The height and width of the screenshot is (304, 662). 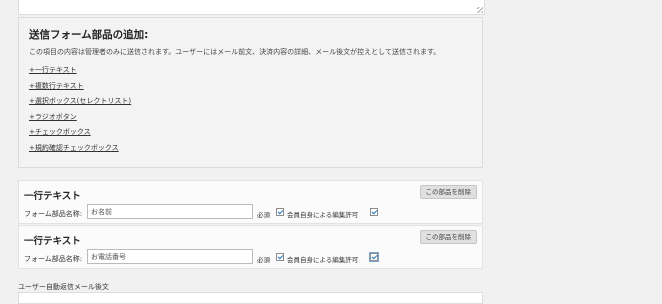 I want to click on auto-reply-footer-textarea, so click(x=250, y=298).